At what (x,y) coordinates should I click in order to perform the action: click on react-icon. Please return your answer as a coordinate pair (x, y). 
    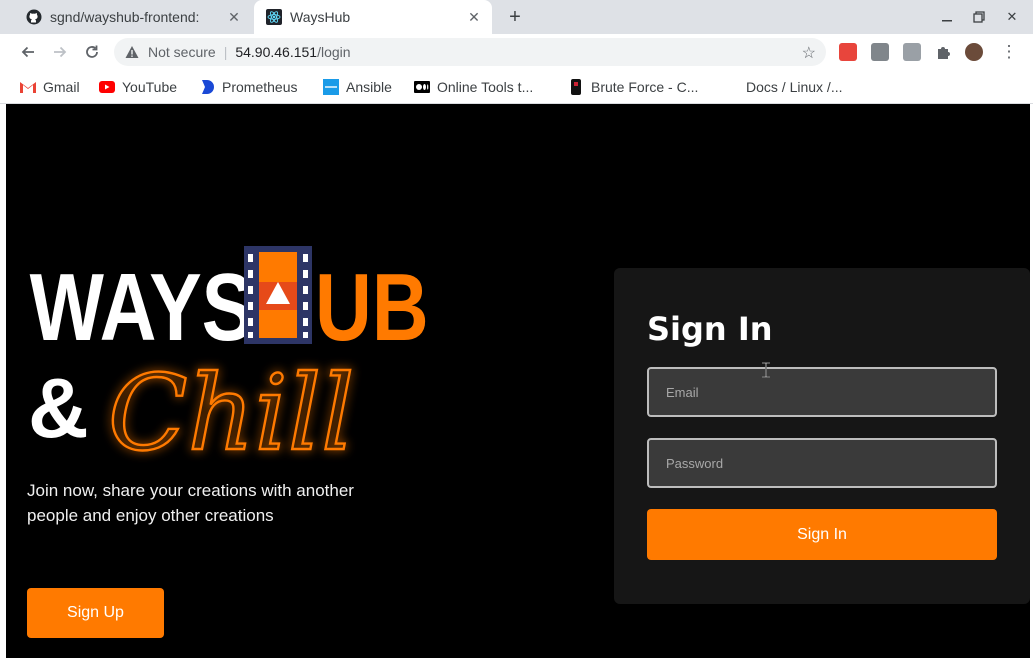
    Looking at the image, I should click on (274, 17).